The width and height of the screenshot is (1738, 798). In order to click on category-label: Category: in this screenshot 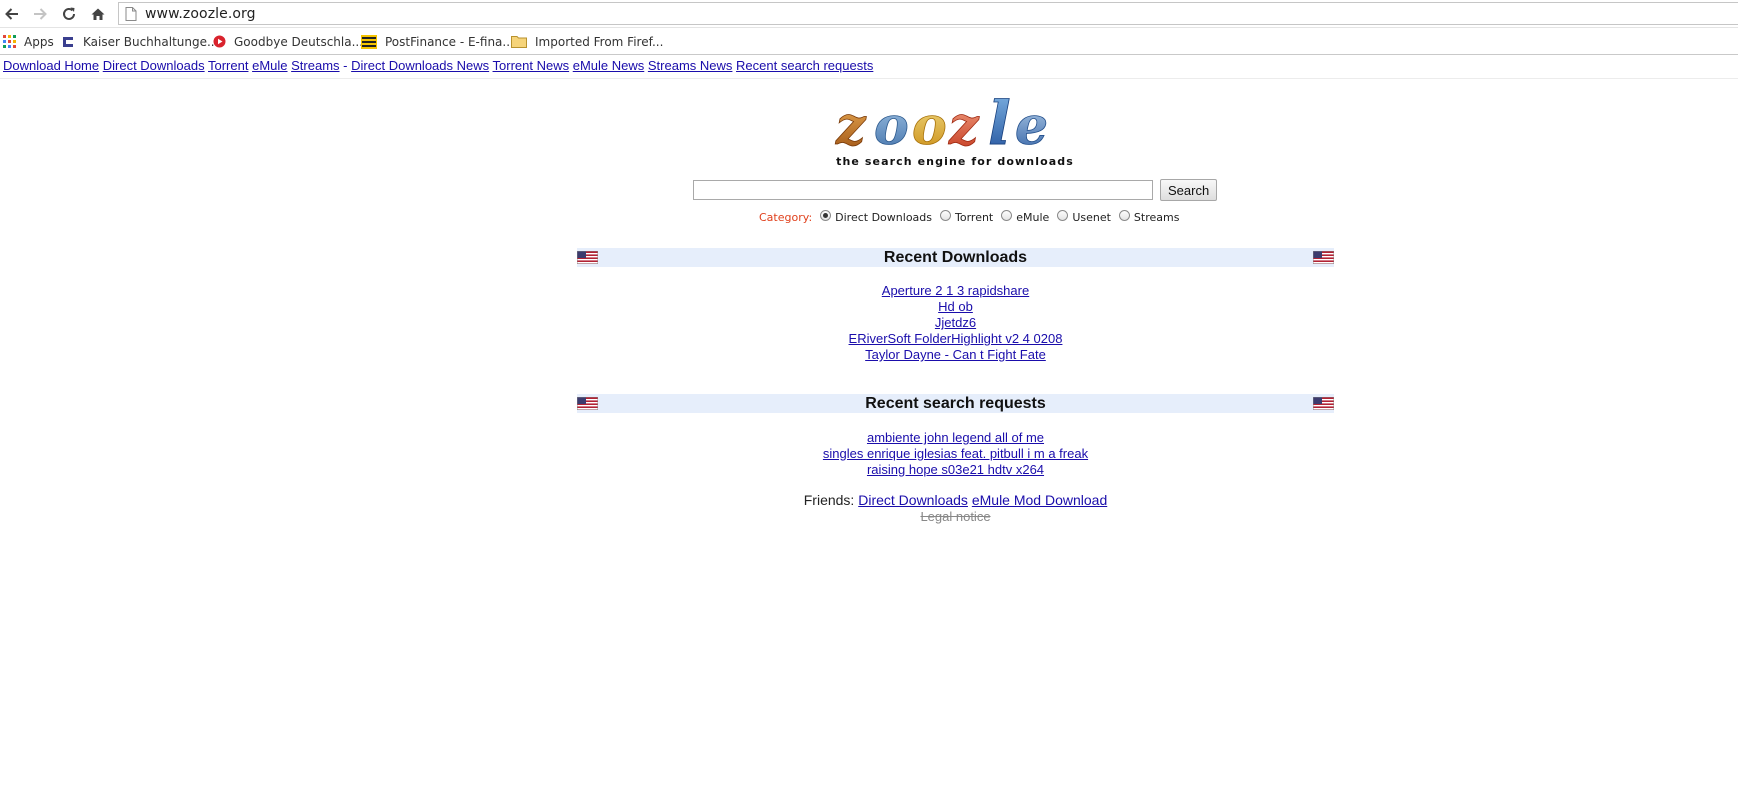, I will do `click(786, 217)`.